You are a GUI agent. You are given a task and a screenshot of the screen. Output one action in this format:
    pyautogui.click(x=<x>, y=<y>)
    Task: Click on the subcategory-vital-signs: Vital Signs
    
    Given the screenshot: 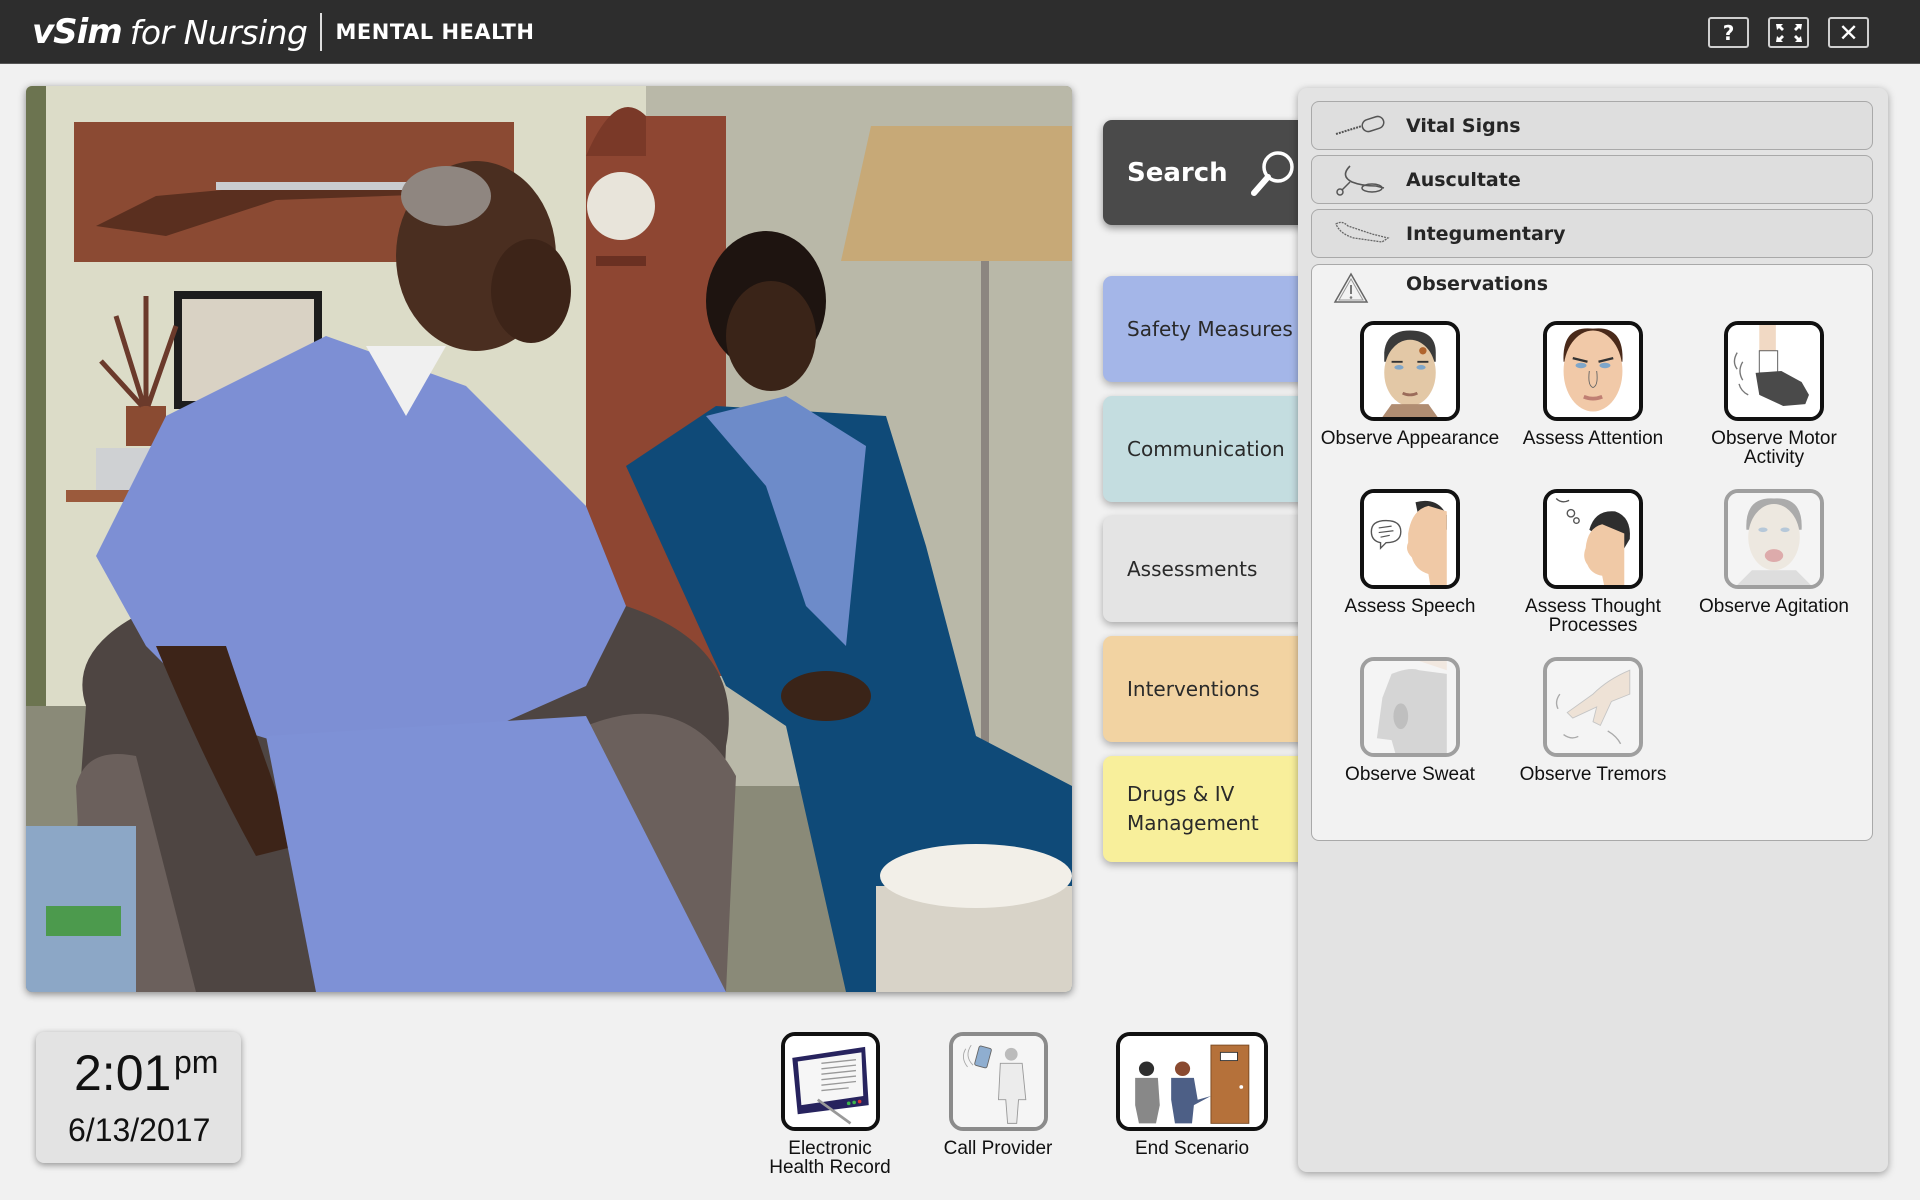 What is the action you would take?
    pyautogui.click(x=1592, y=125)
    